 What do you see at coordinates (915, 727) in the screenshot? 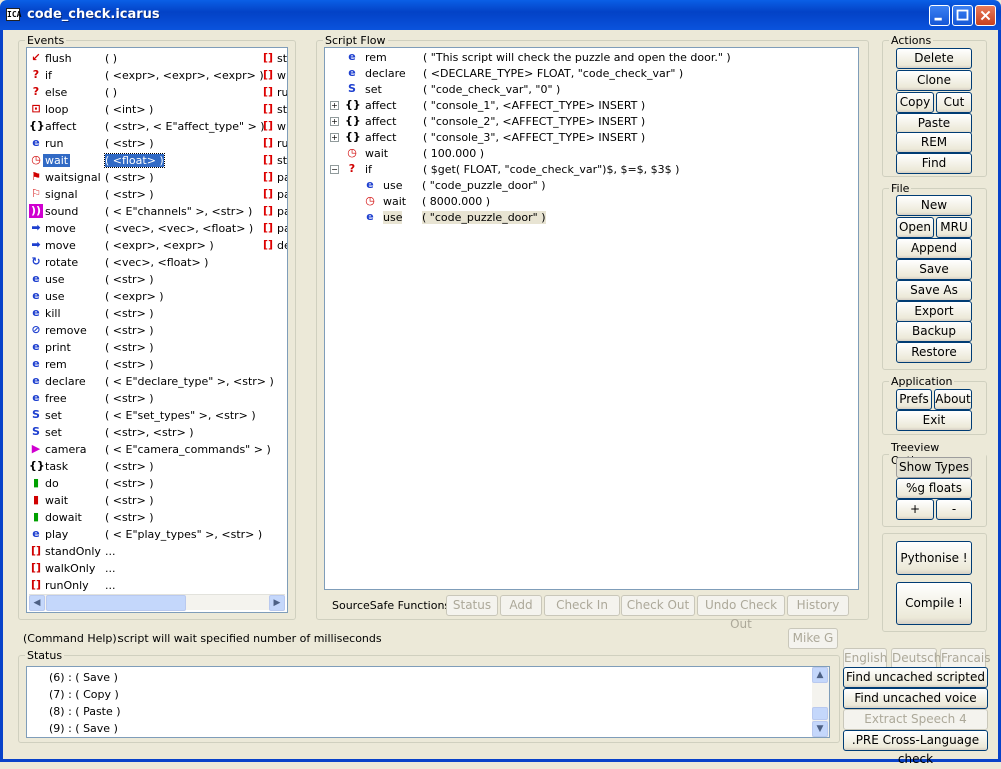
I see `extract-speech-button: Extract Speech 4 translation` at bounding box center [915, 727].